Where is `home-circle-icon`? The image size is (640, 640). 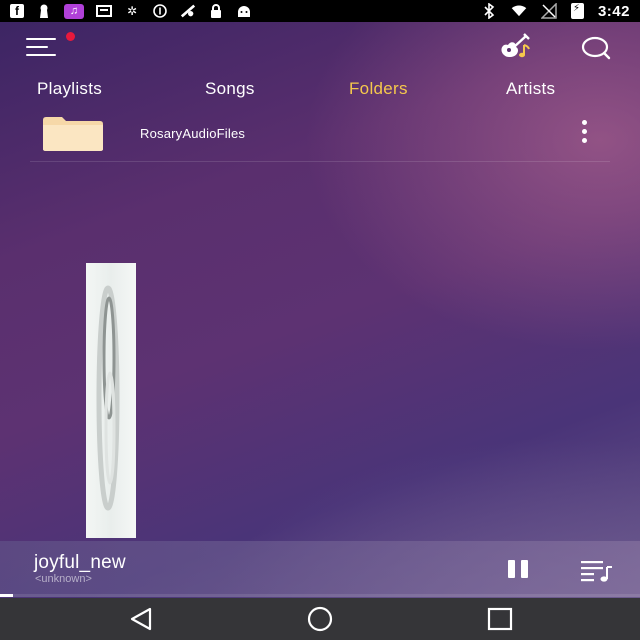 home-circle-icon is located at coordinates (320, 619).